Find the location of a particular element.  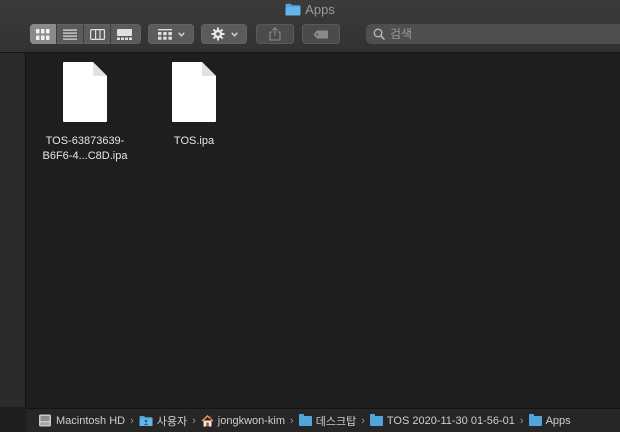

gear-icon is located at coordinates (217, 34).